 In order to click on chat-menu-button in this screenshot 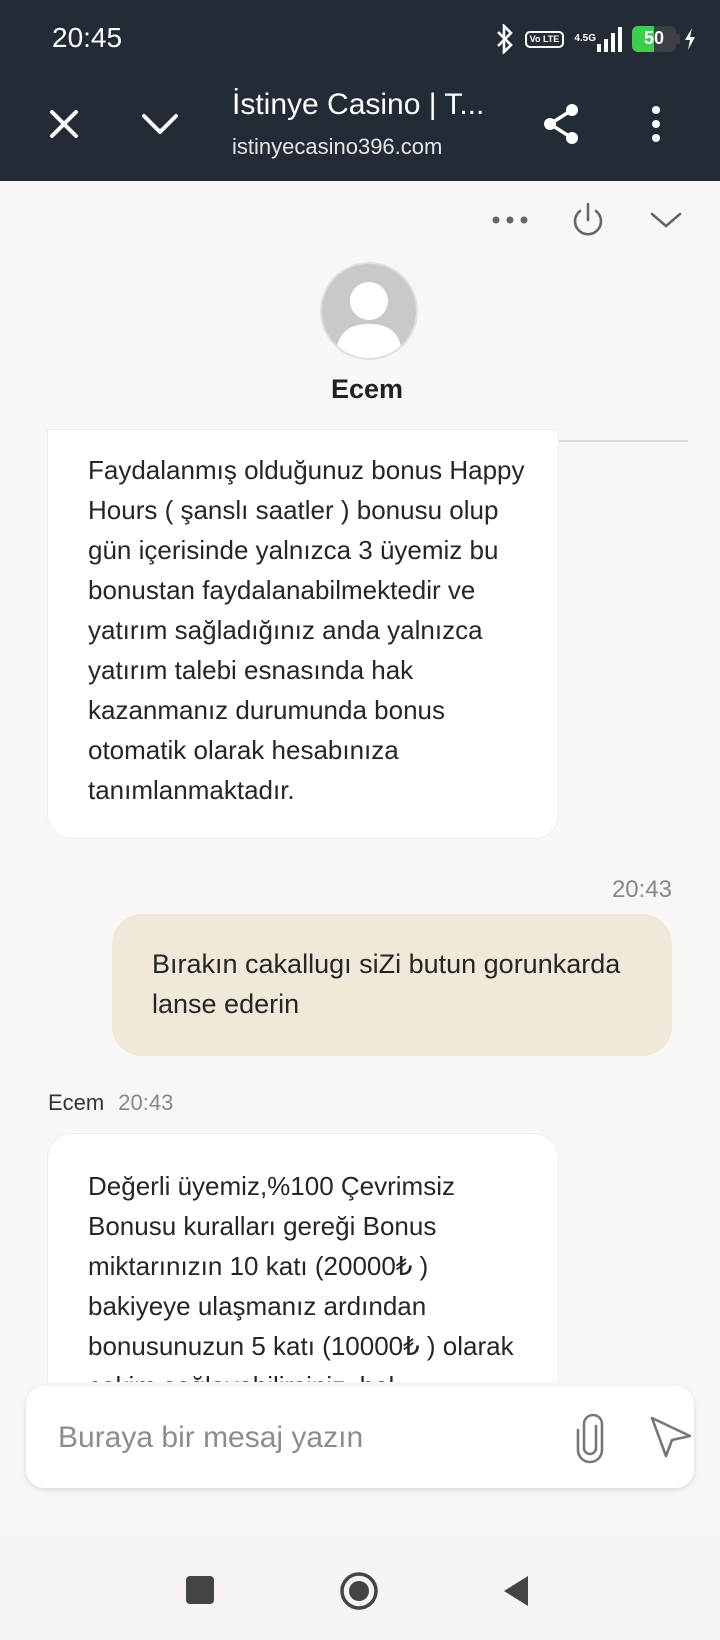, I will do `click(510, 220)`.